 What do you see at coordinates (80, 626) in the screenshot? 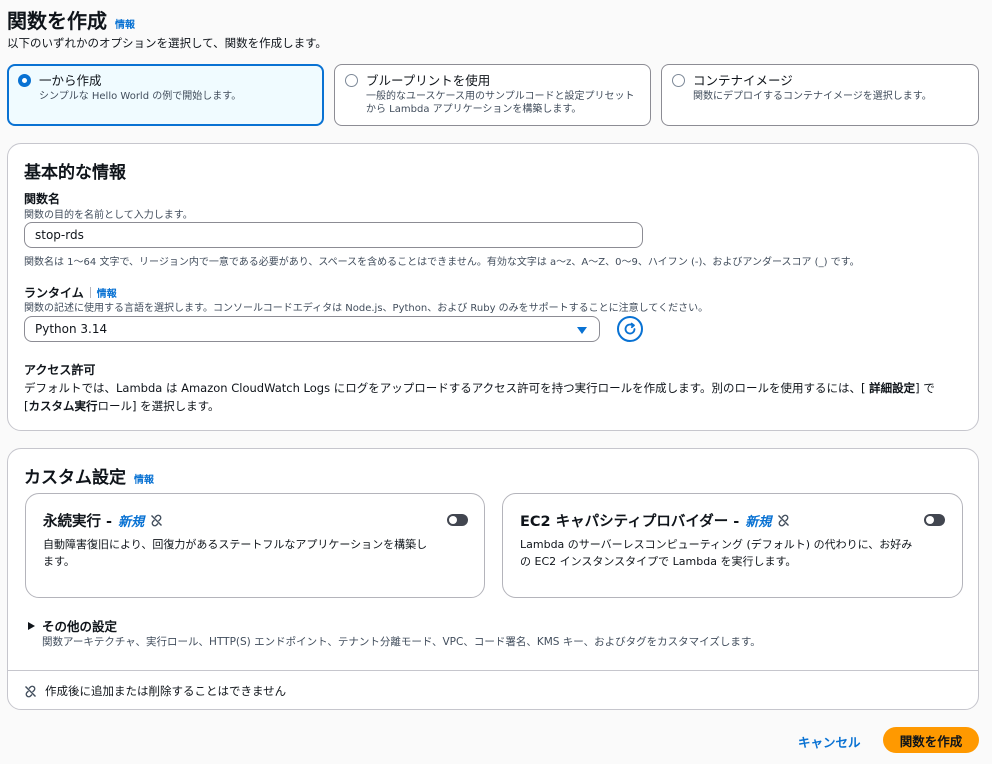
I see `other-settings-title: その他の設定` at bounding box center [80, 626].